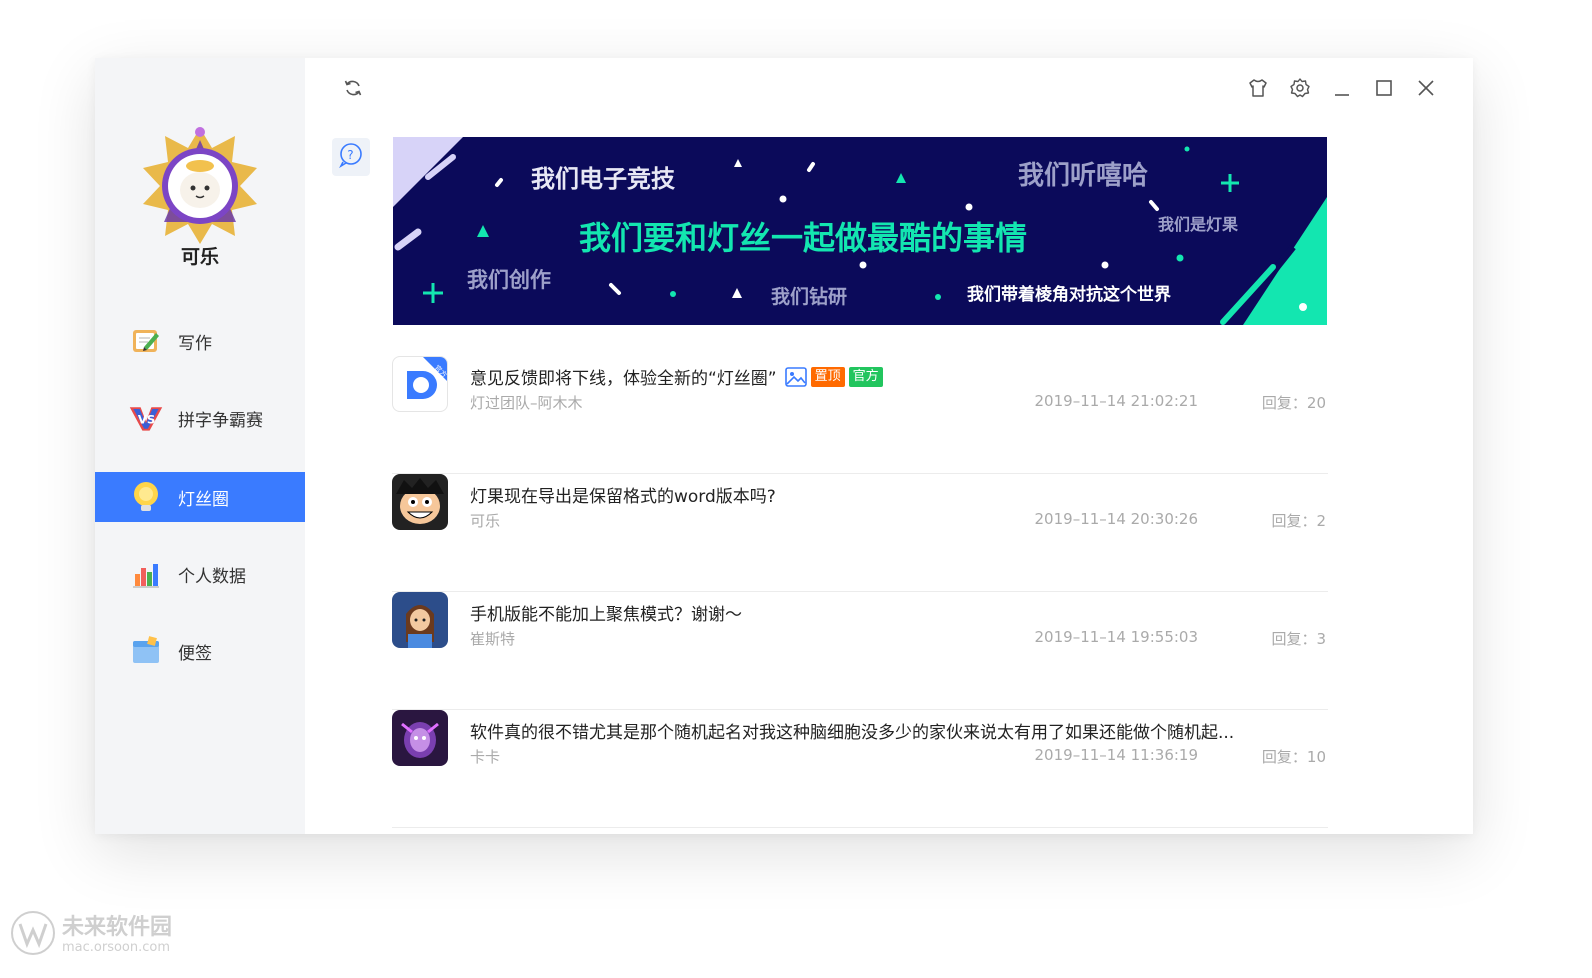 This screenshot has width=1592, height=978. What do you see at coordinates (1116, 637) in the screenshot?
I see `post-date: 2019–11–14 19:55:03` at bounding box center [1116, 637].